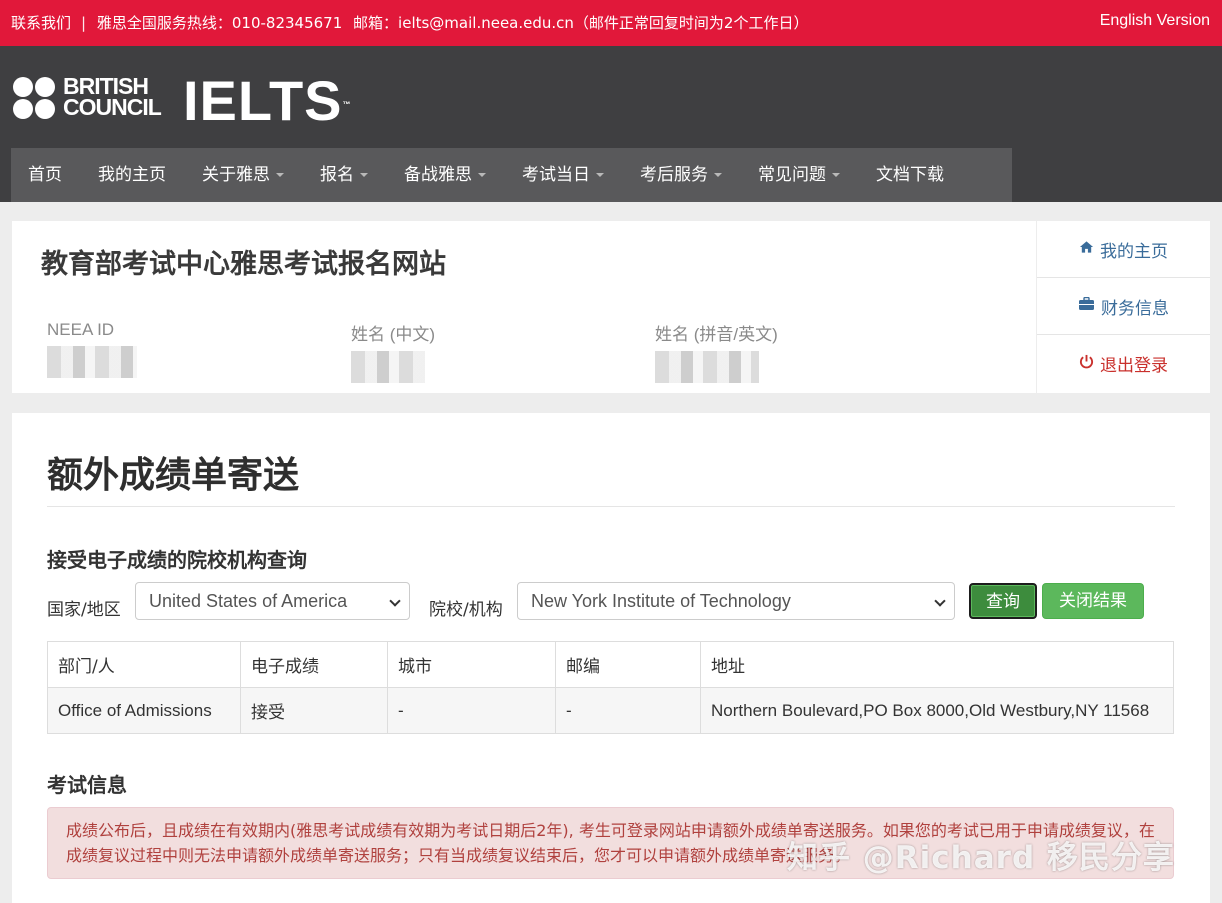 The height and width of the screenshot is (903, 1222). Describe the element at coordinates (1093, 601) in the screenshot. I see `close-results-button: 关闭结果` at that location.